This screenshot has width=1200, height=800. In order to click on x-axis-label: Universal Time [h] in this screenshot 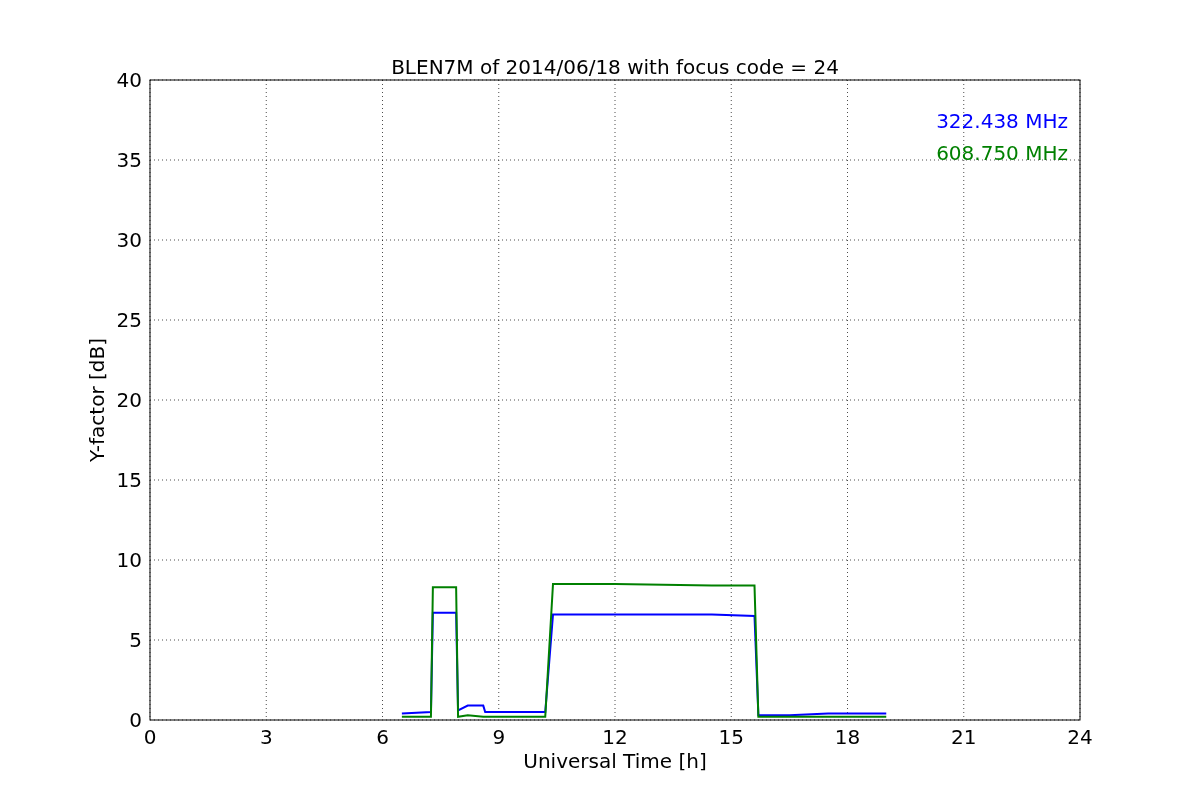, I will do `click(615, 761)`.